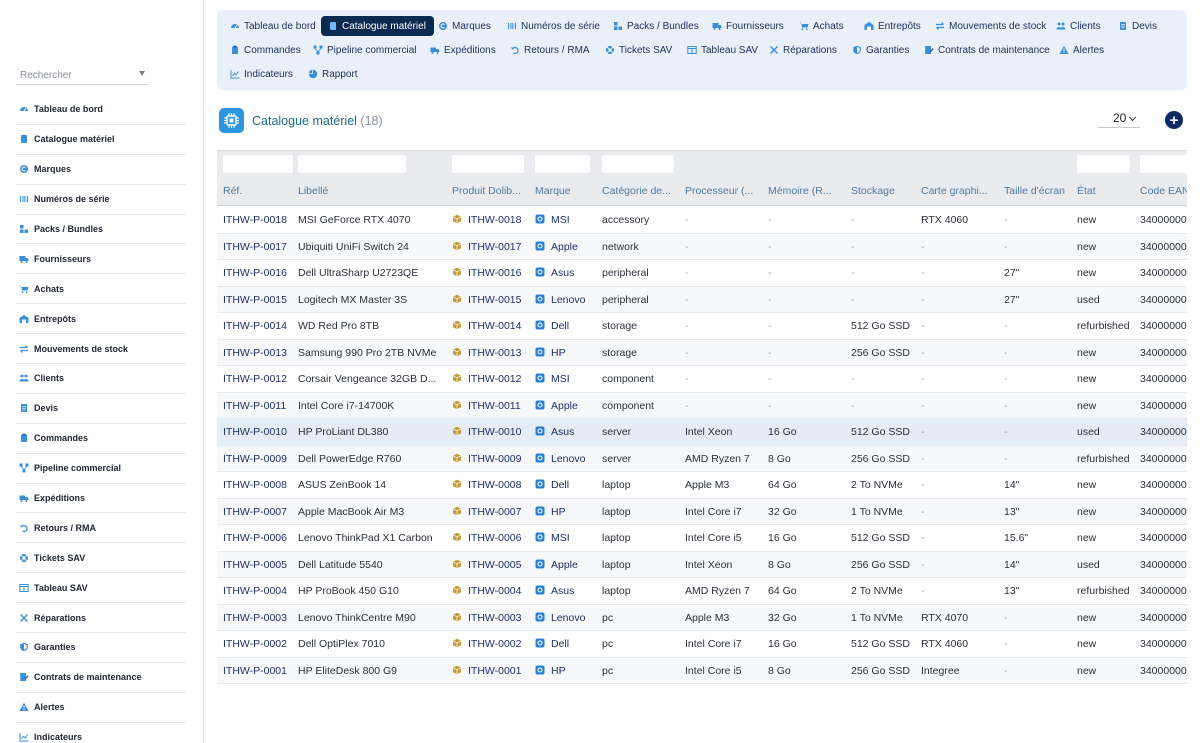 This screenshot has width=1200, height=743. Describe the element at coordinates (101, 648) in the screenshot. I see `sidebar-item-garanties: Garanties` at that location.